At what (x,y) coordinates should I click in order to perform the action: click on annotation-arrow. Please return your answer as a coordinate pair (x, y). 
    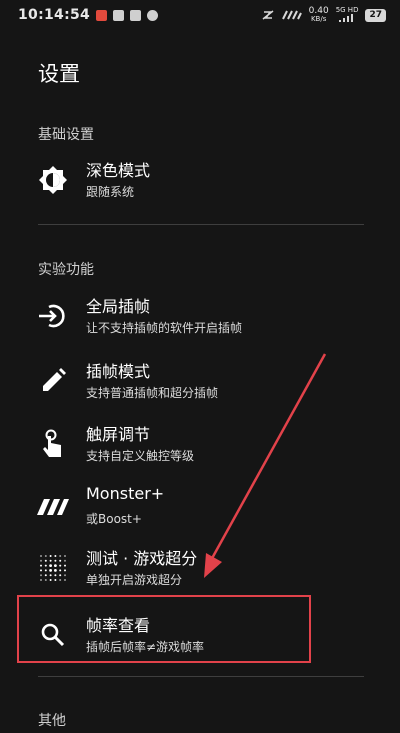
    Looking at the image, I should click on (265, 465).